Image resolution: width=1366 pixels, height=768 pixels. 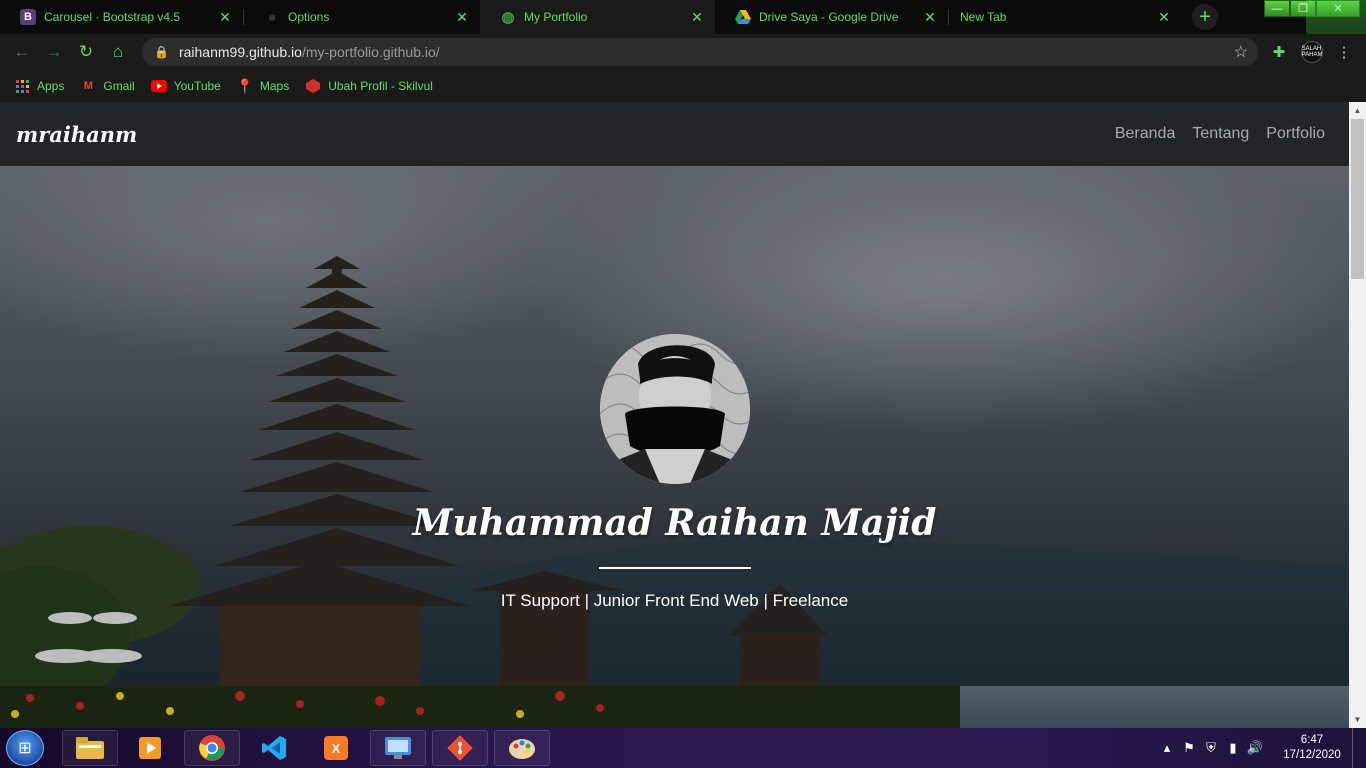 I want to click on scroll-down-arrow-icon: ▼, so click(x=1357, y=719).